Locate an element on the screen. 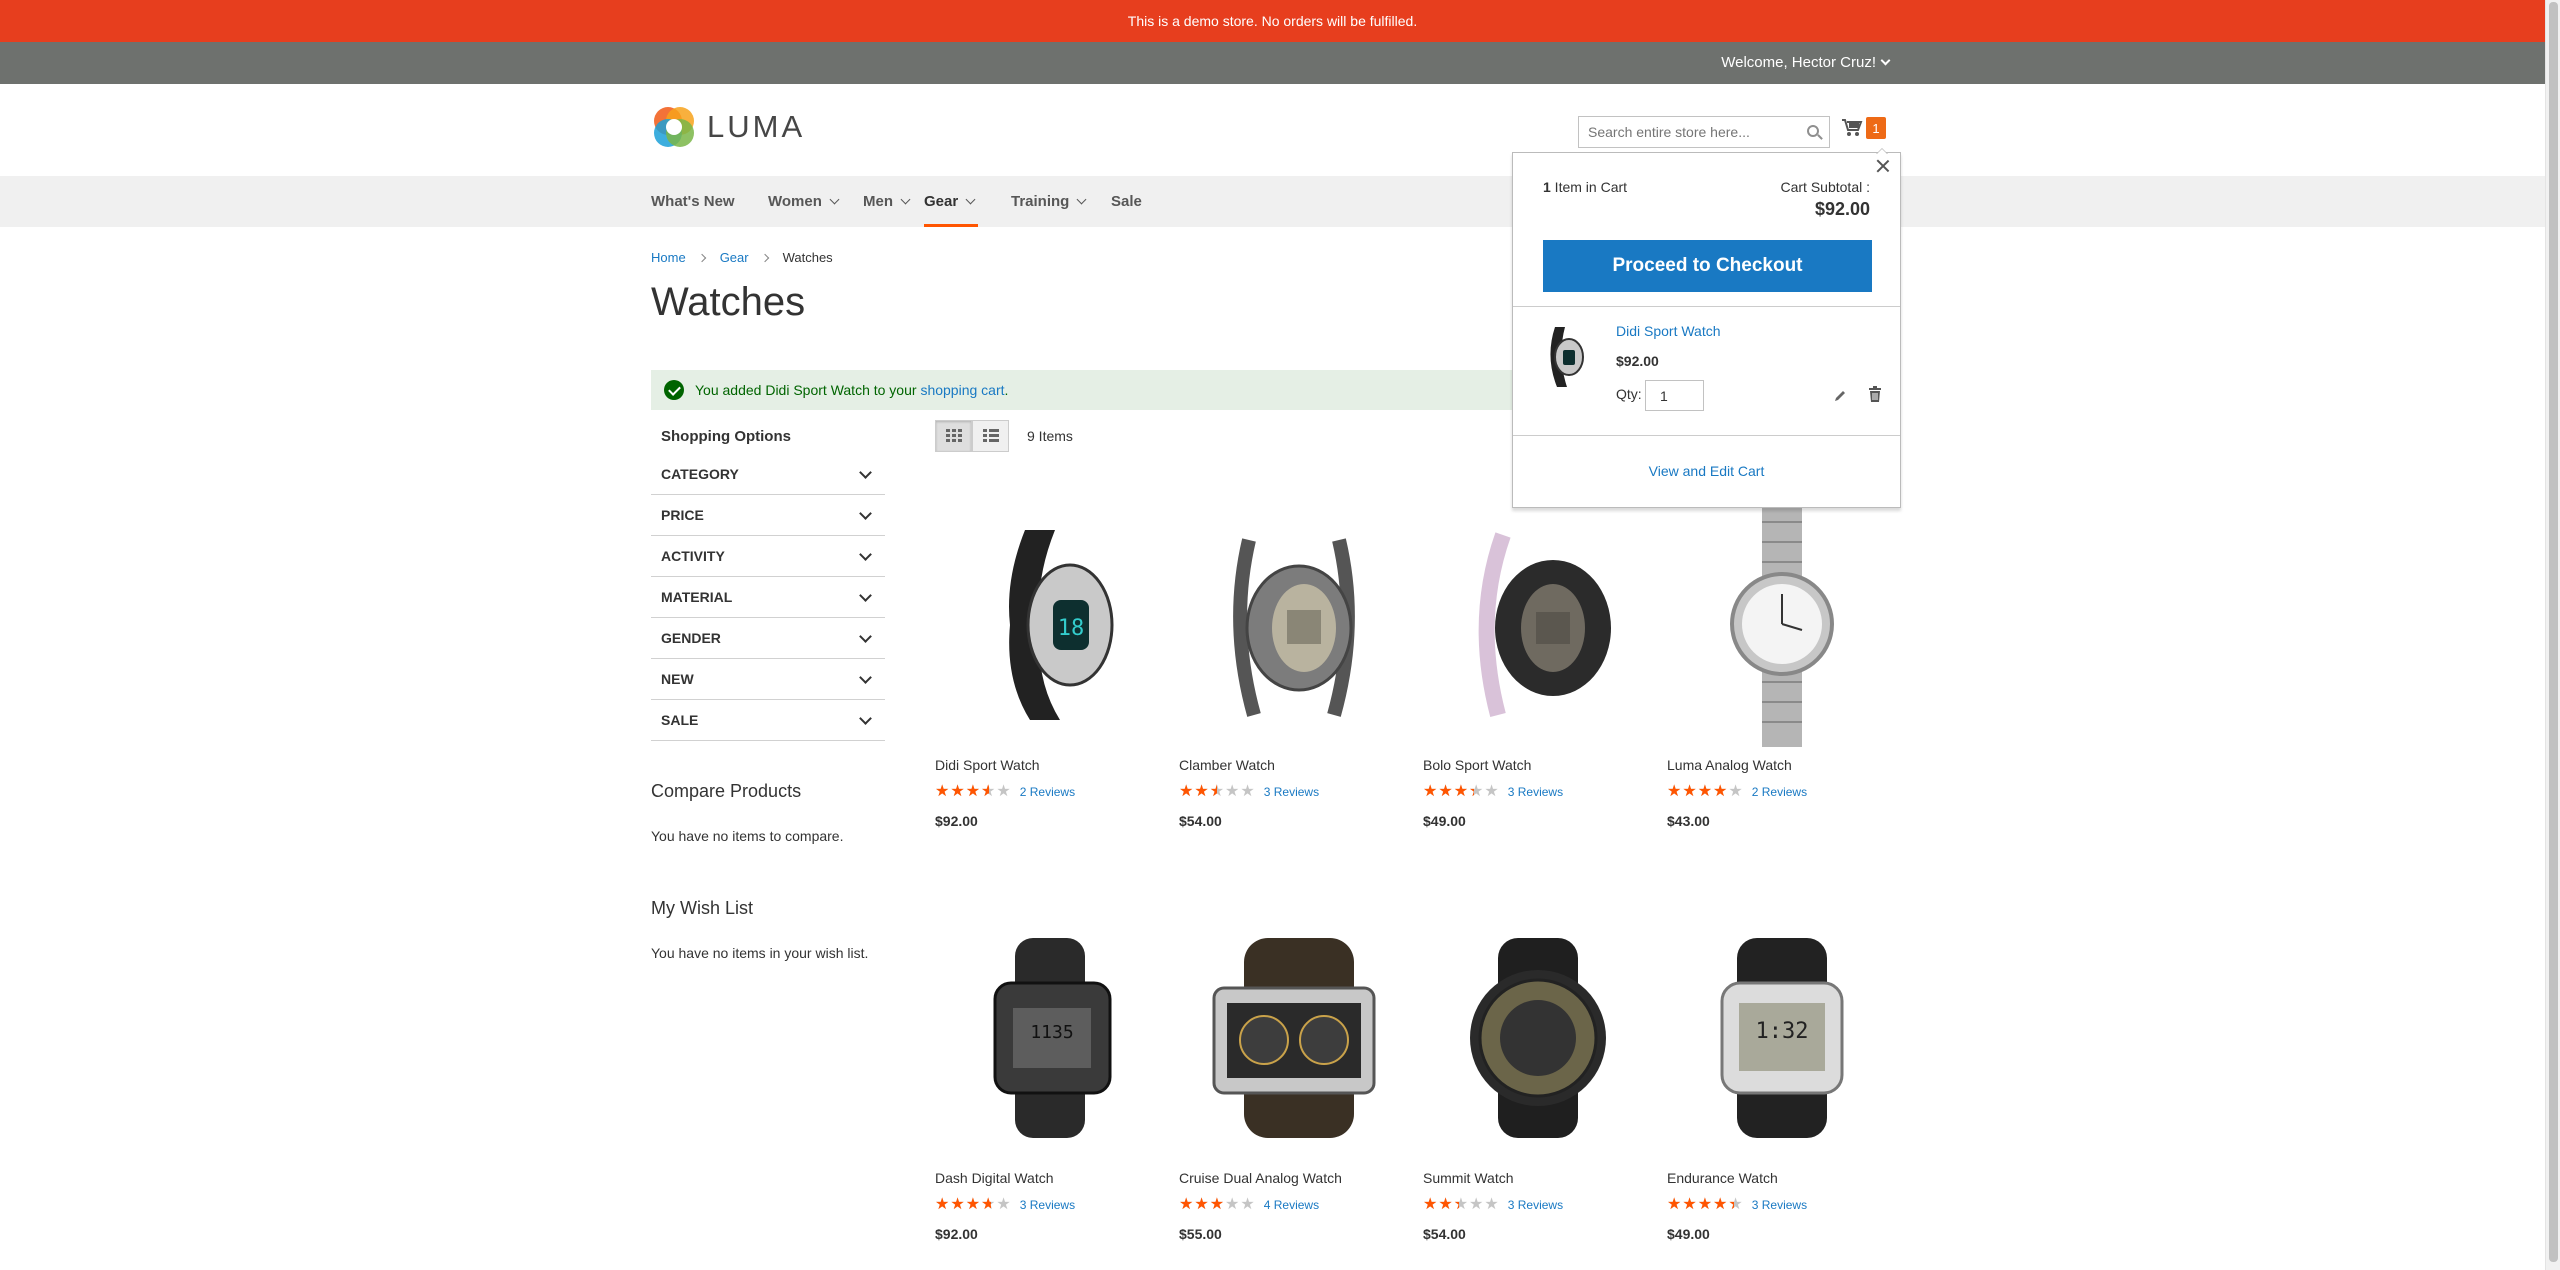 This screenshot has width=2560, height=1270. cart-item-name: Didi Sport Watch is located at coordinates (1668, 331).